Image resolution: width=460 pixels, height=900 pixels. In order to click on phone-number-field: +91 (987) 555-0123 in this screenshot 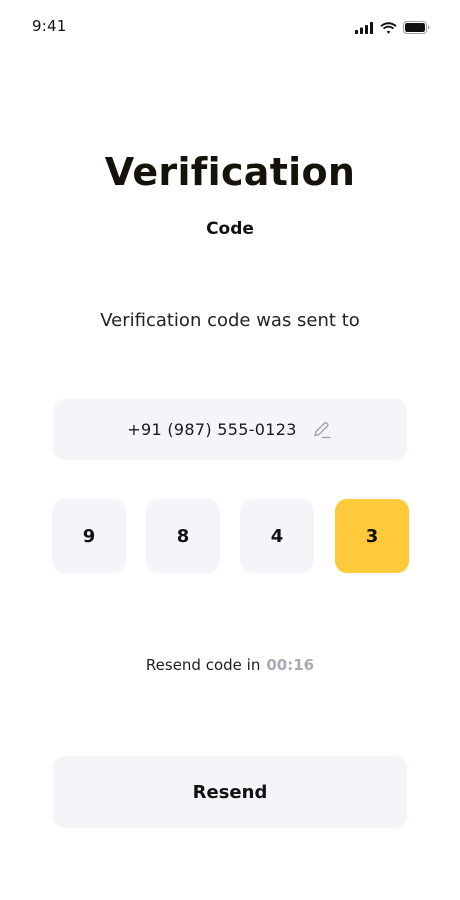, I will do `click(230, 429)`.